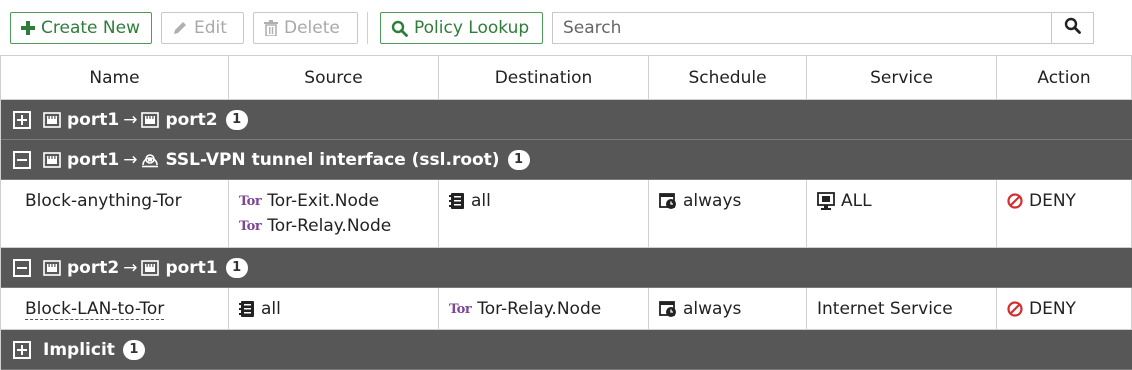 The height and width of the screenshot is (370, 1132). I want to click on delete-button: Delete, so click(305, 28).